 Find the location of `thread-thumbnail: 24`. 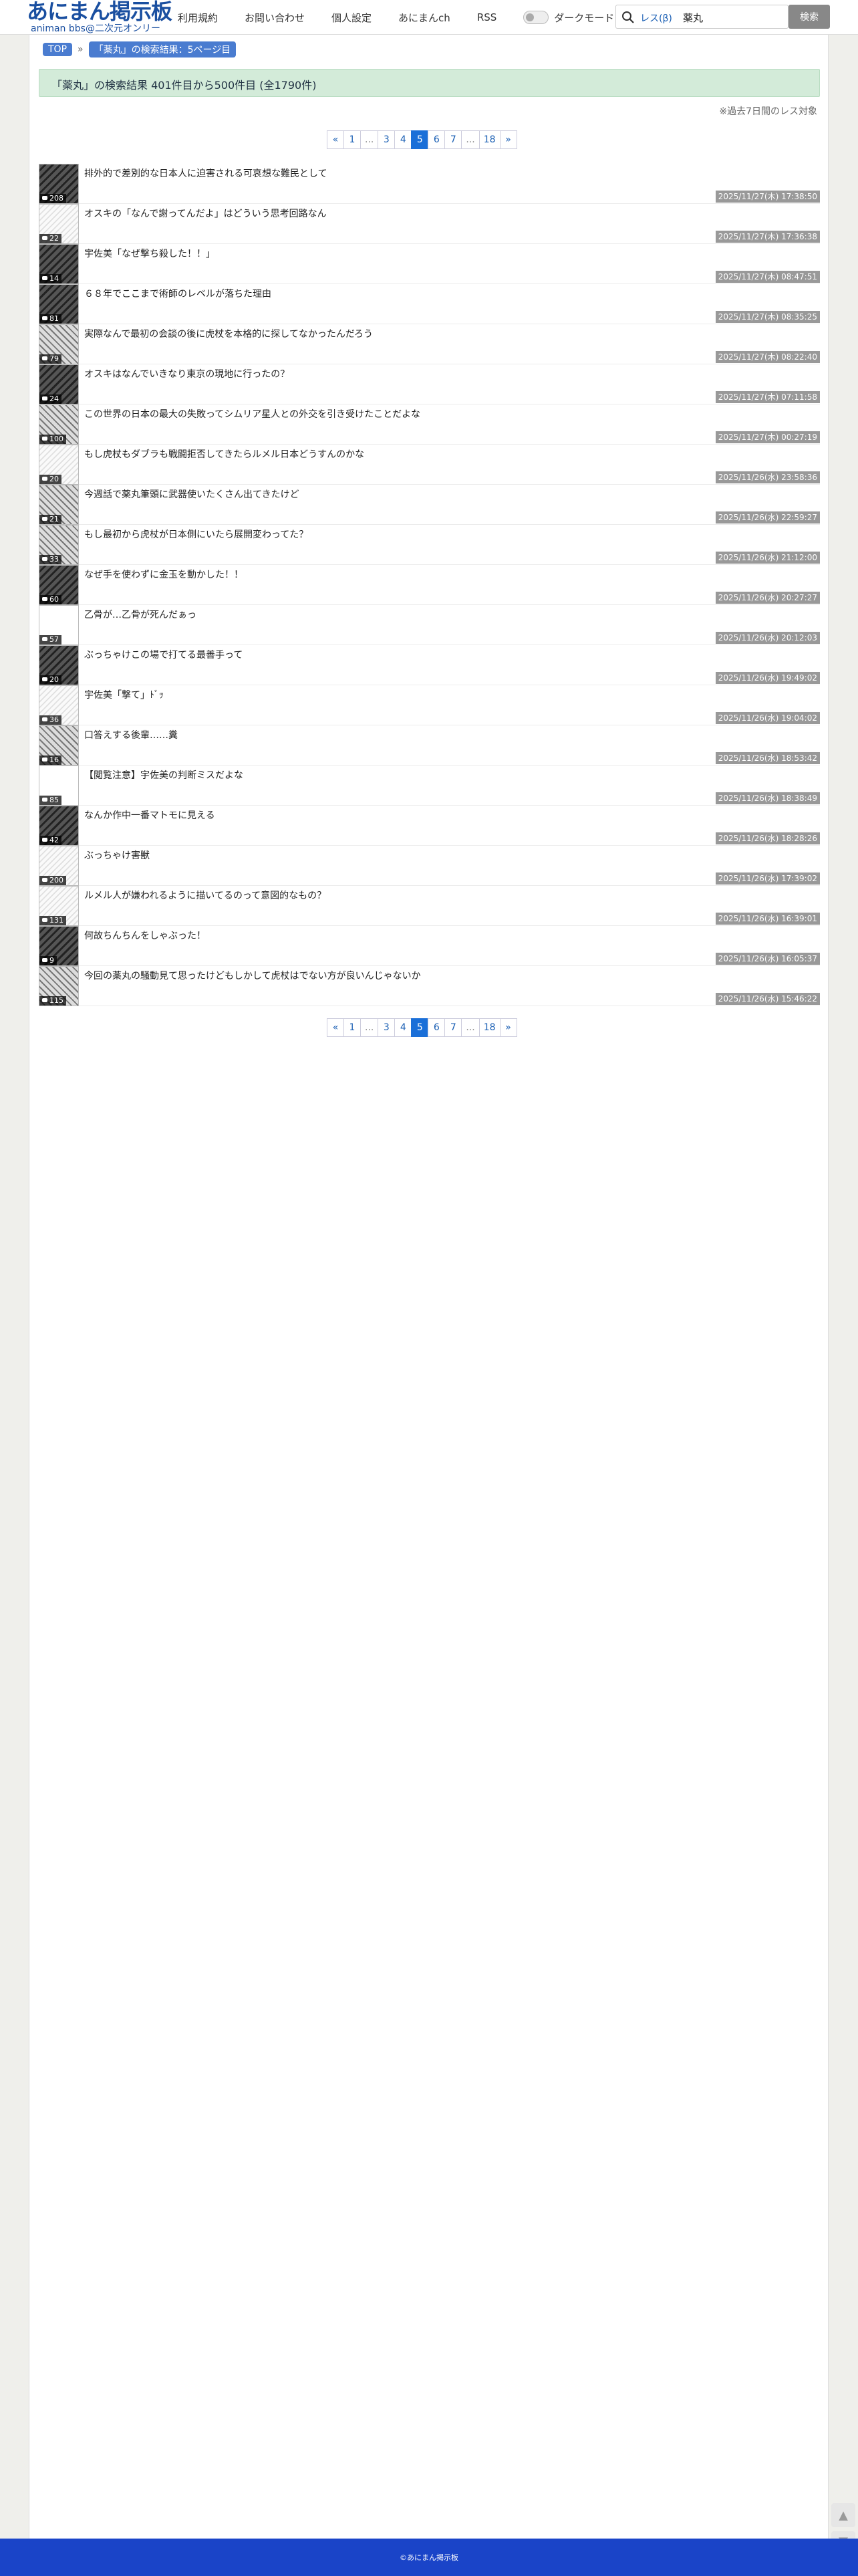

thread-thumbnail: 24 is located at coordinates (59, 384).